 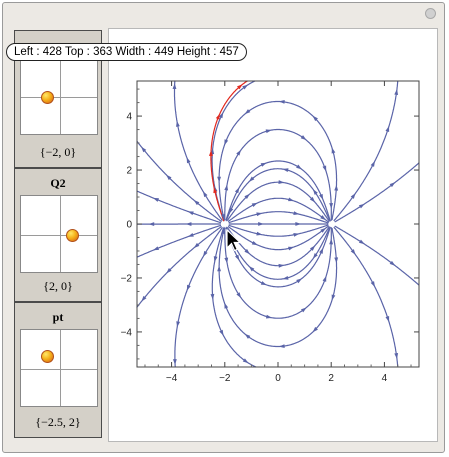 I want to click on locator-point-pt, so click(x=47, y=356).